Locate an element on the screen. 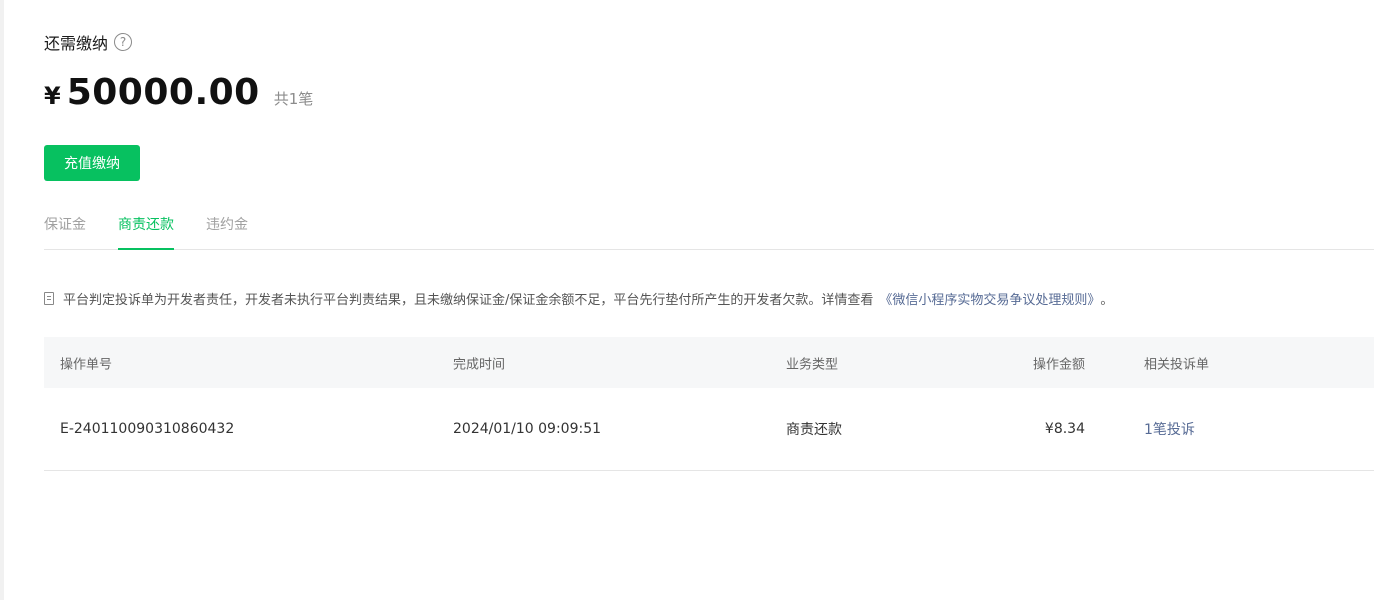  notice-suffix: 。 is located at coordinates (1107, 300).